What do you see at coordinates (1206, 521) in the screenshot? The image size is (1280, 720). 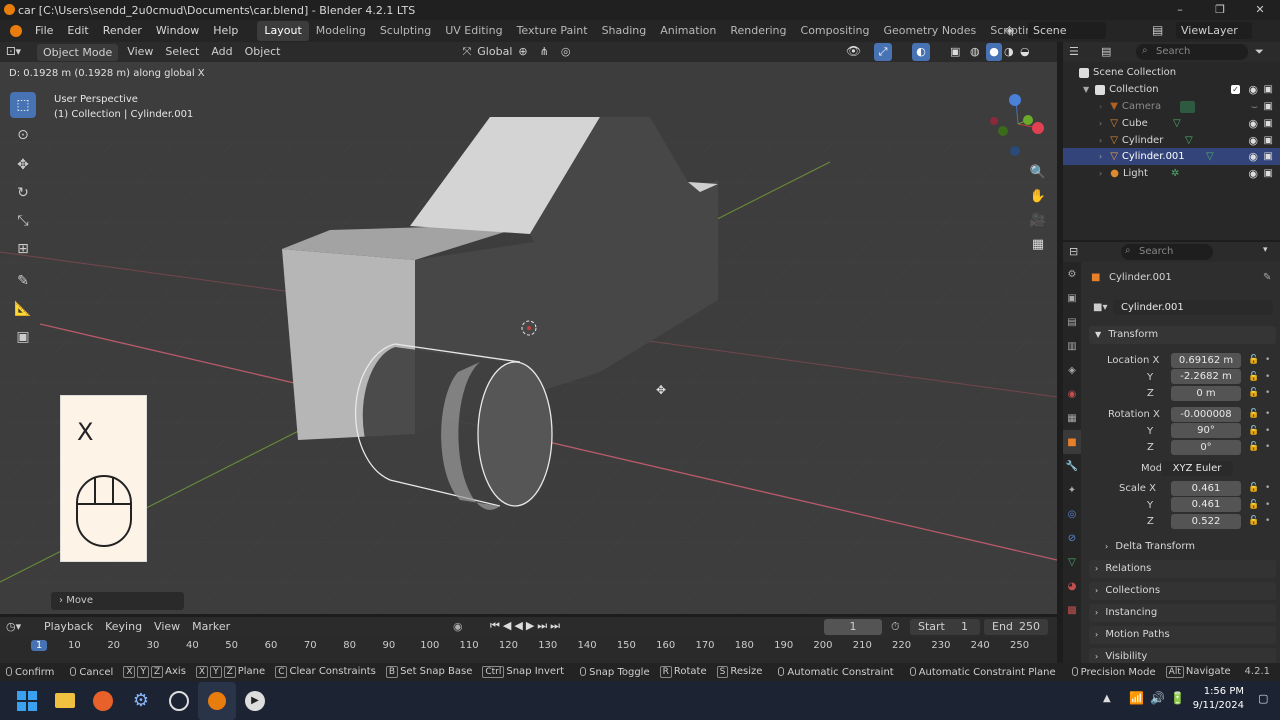 I see `scale-z-field: 0.522` at bounding box center [1206, 521].